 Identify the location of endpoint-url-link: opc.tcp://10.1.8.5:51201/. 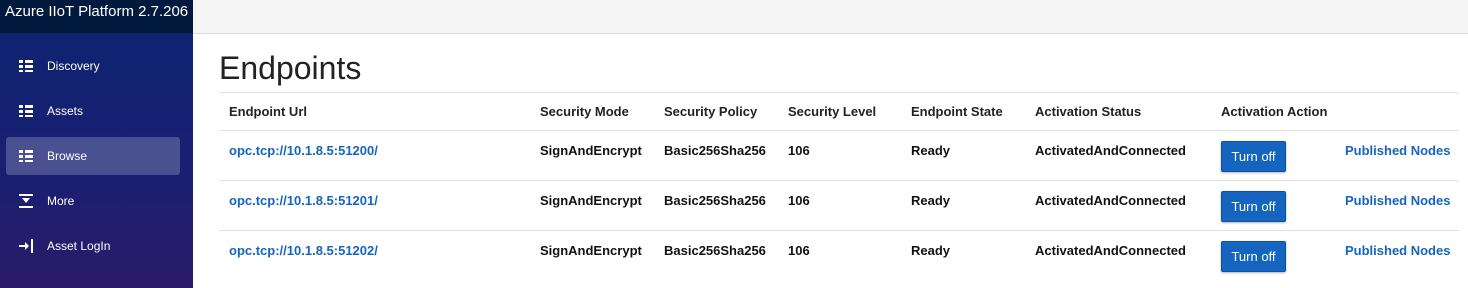
(379, 194).